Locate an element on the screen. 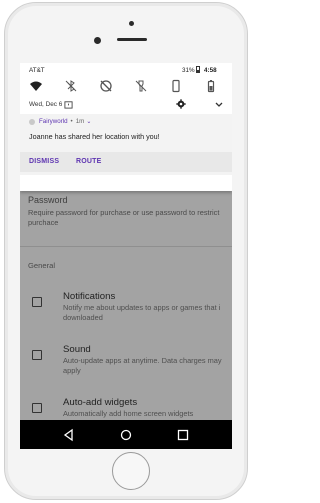  quick-settings-row is located at coordinates (126, 87).